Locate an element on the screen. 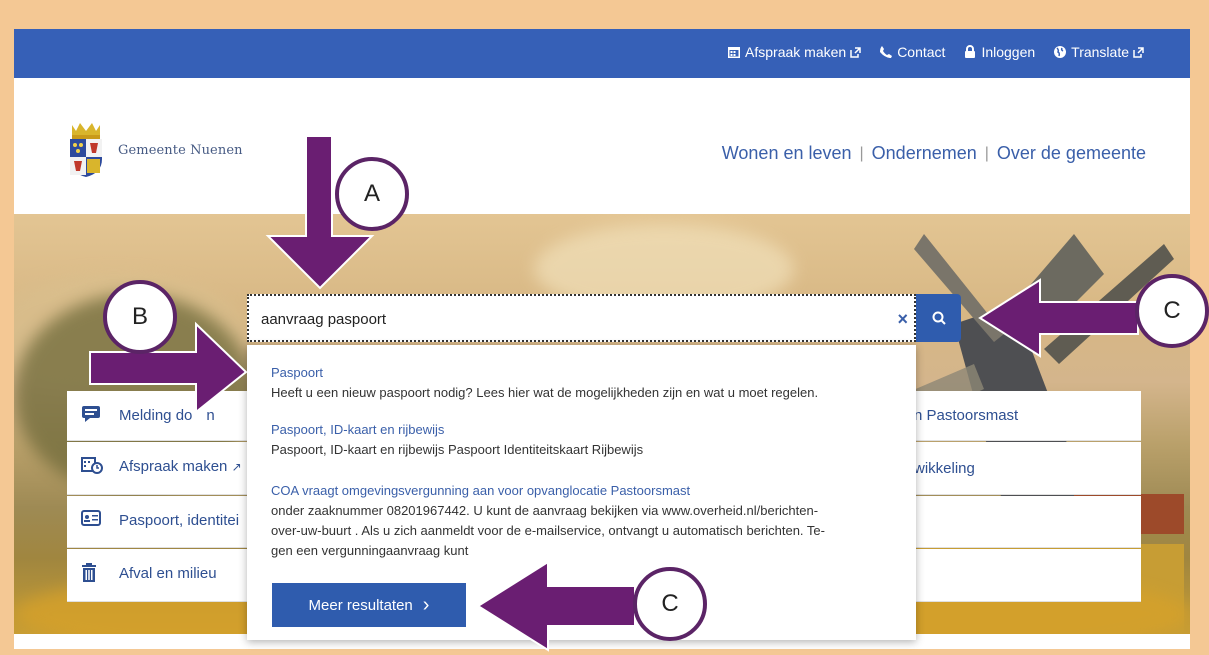  phone-icon is located at coordinates (886, 52).